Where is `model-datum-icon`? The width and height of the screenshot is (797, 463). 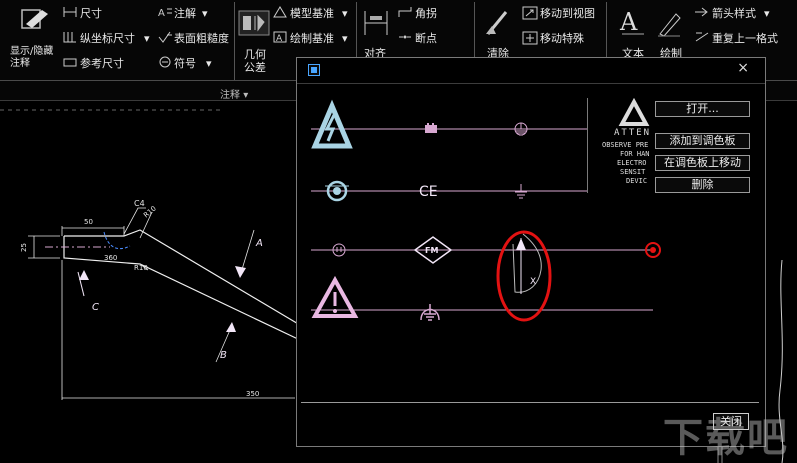 model-datum-icon is located at coordinates (280, 12).